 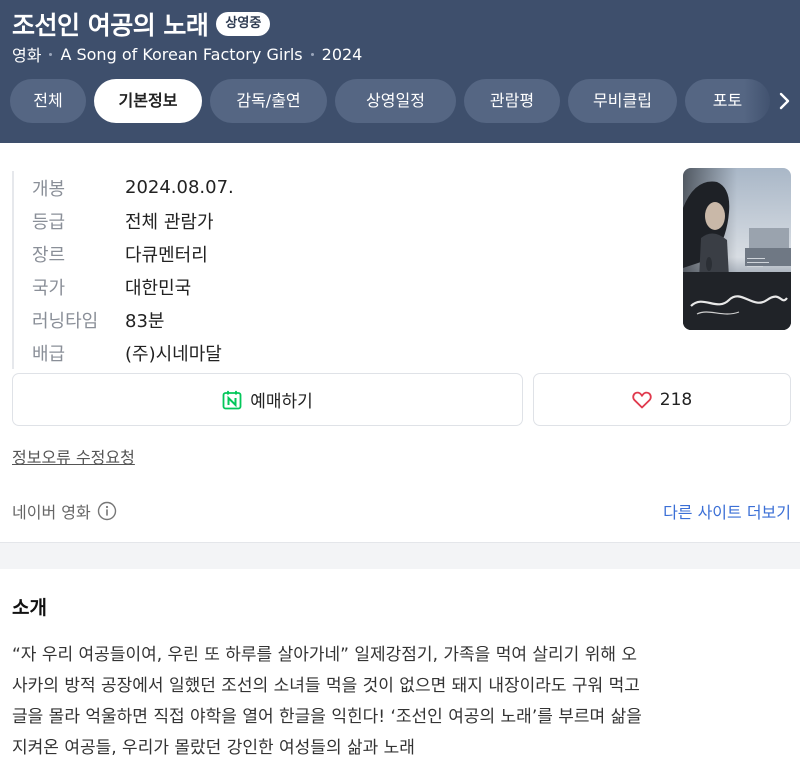 I want to click on like-count: 218, so click(x=676, y=399).